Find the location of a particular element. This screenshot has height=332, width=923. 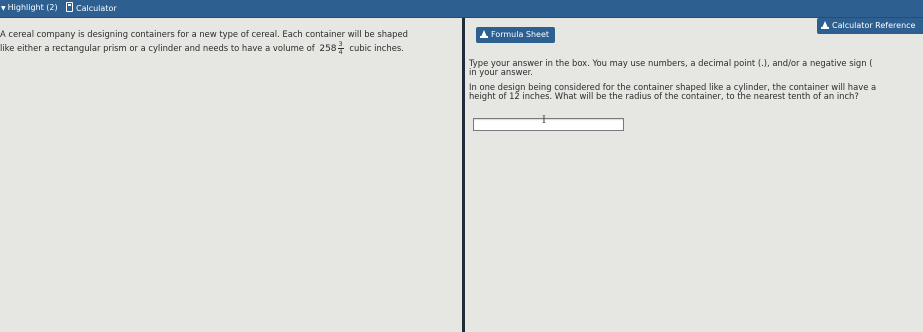

volume-whole: 258 is located at coordinates (328, 49).